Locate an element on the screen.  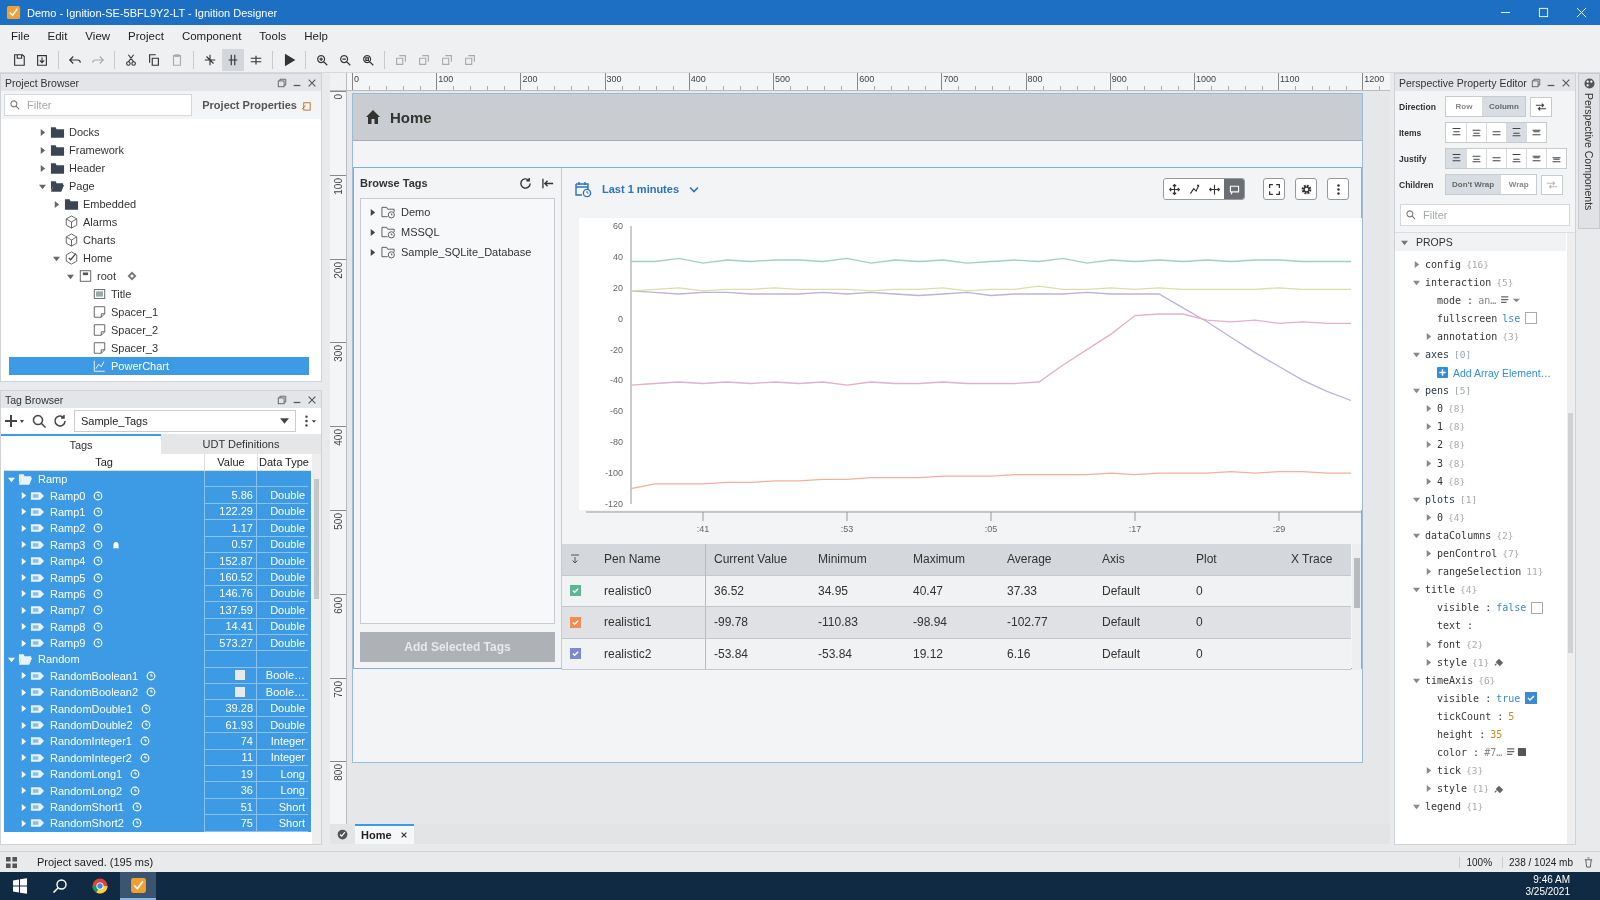
filter-field: Filter is located at coordinates (1485, 215).